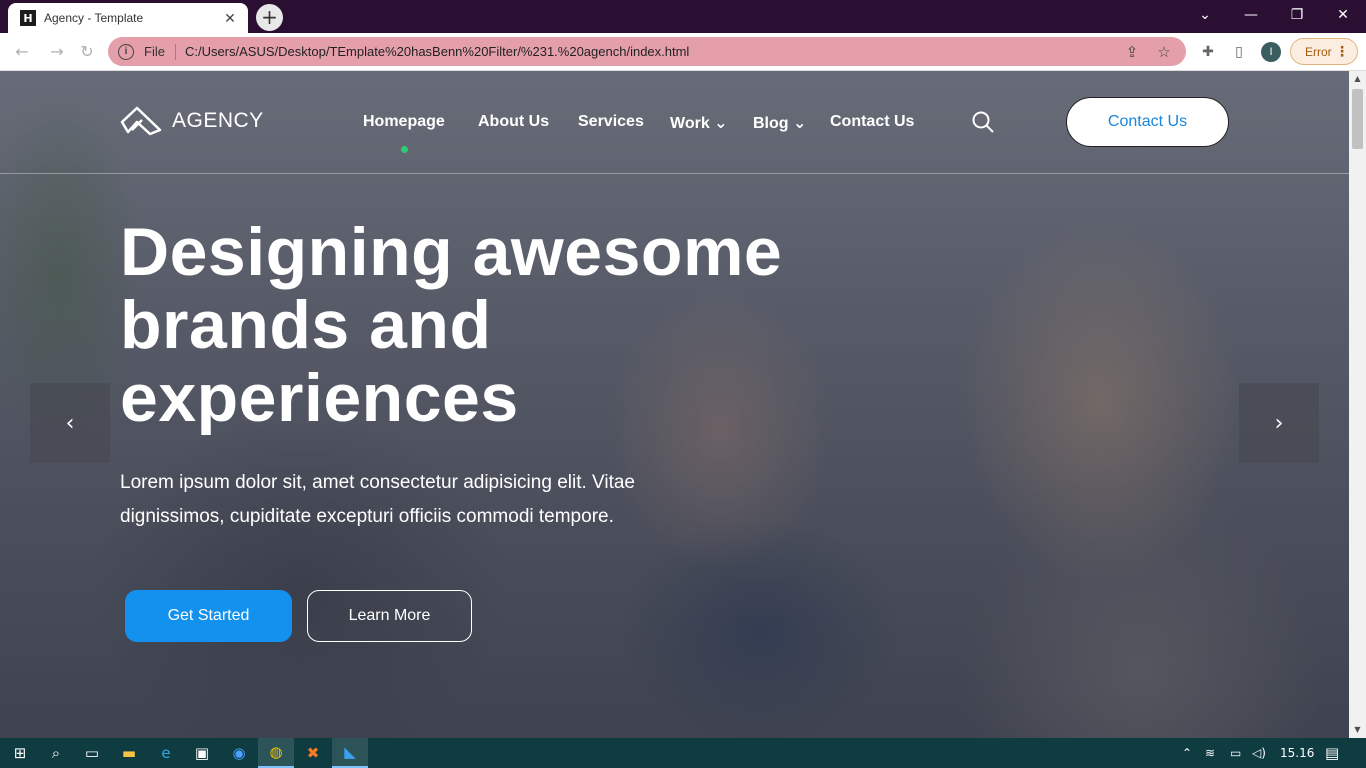 The image size is (1366, 768). What do you see at coordinates (319, 398) in the screenshot?
I see `hero-headline-line: experiences` at bounding box center [319, 398].